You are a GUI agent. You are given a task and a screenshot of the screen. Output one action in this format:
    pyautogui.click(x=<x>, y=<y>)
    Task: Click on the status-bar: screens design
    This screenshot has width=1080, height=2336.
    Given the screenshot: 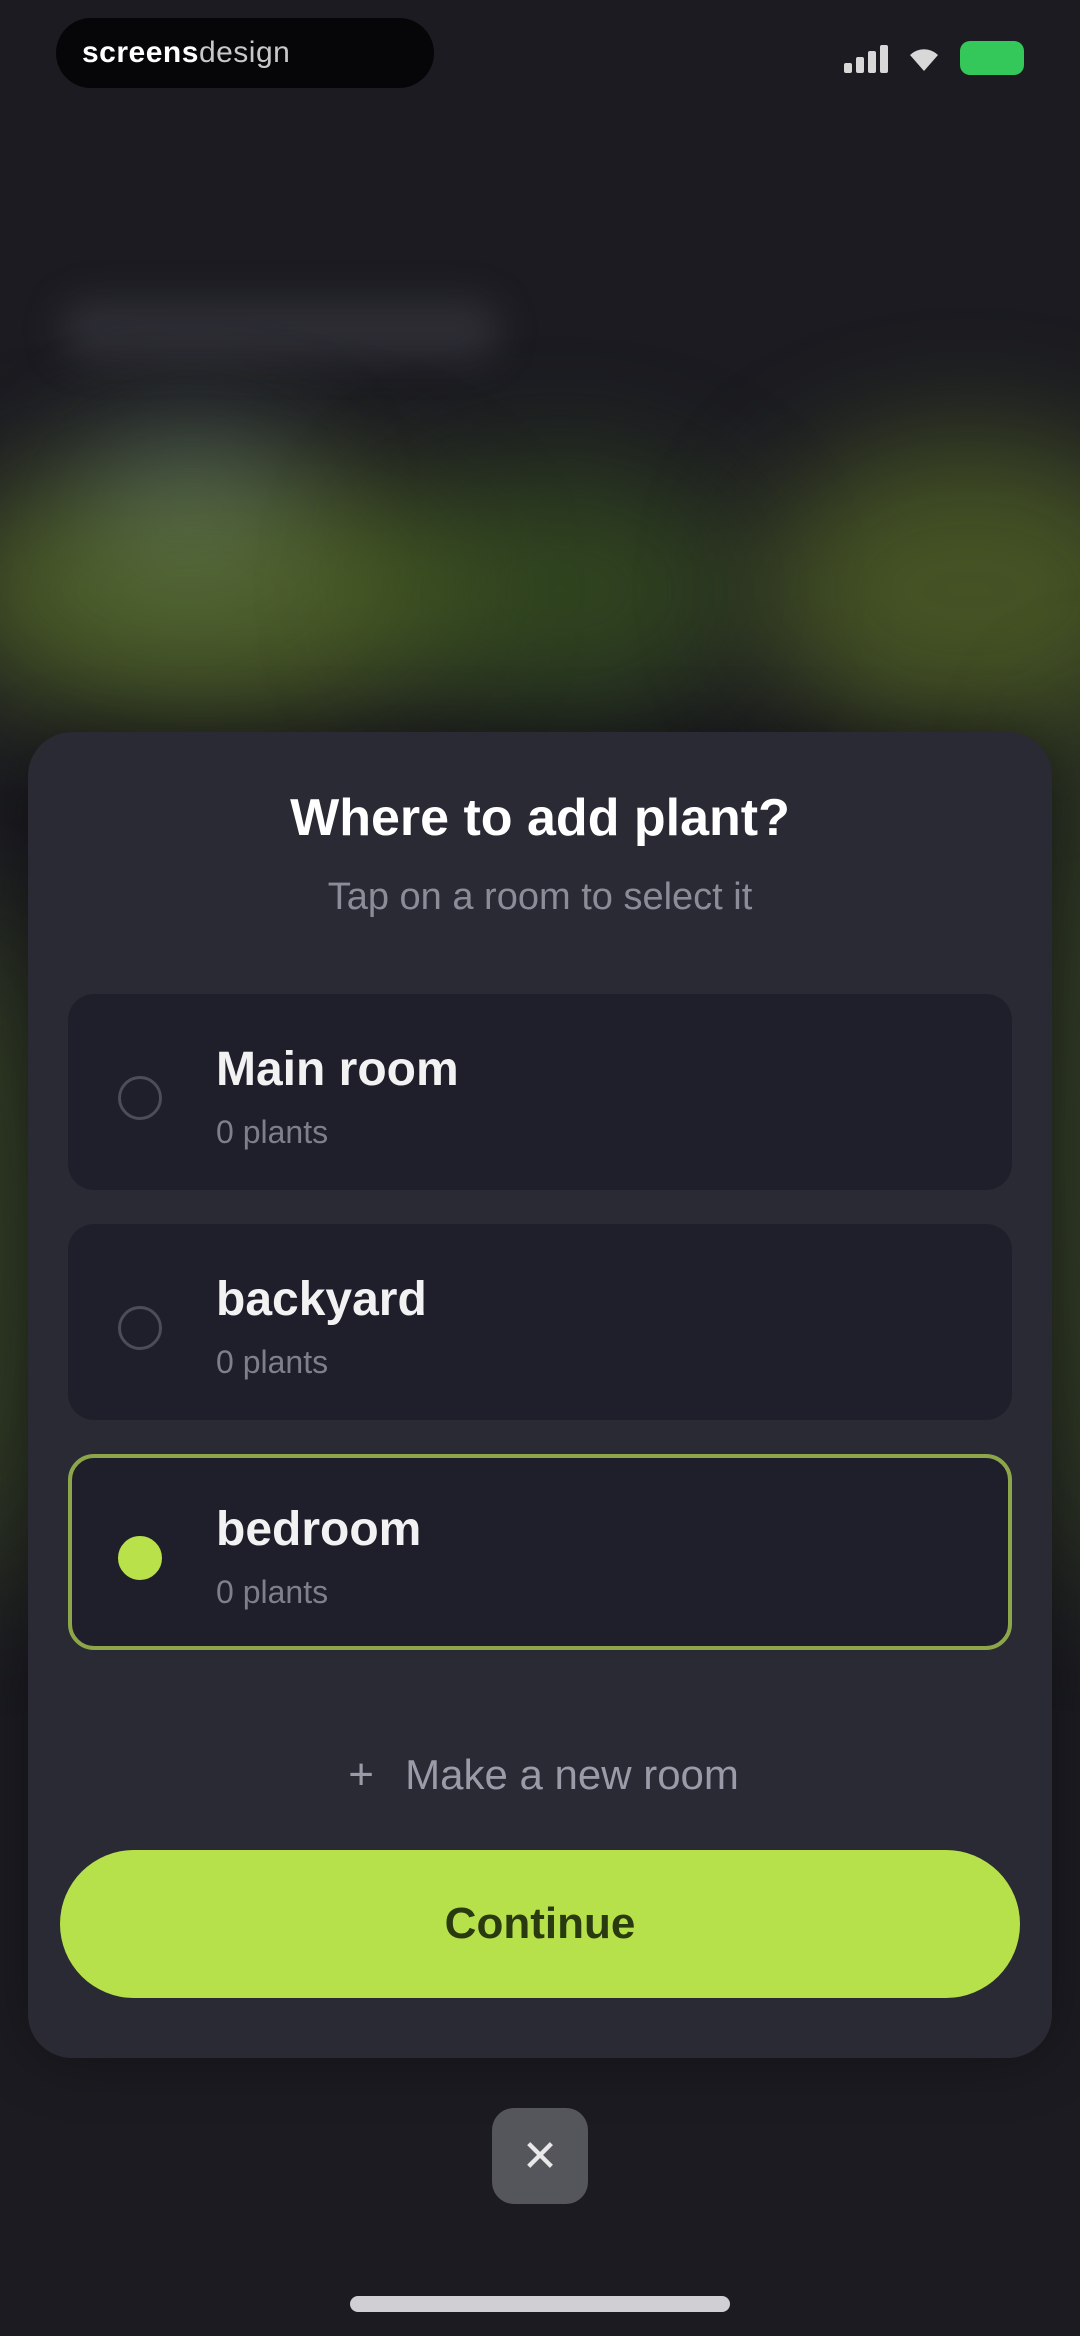 What is the action you would take?
    pyautogui.click(x=540, y=55)
    